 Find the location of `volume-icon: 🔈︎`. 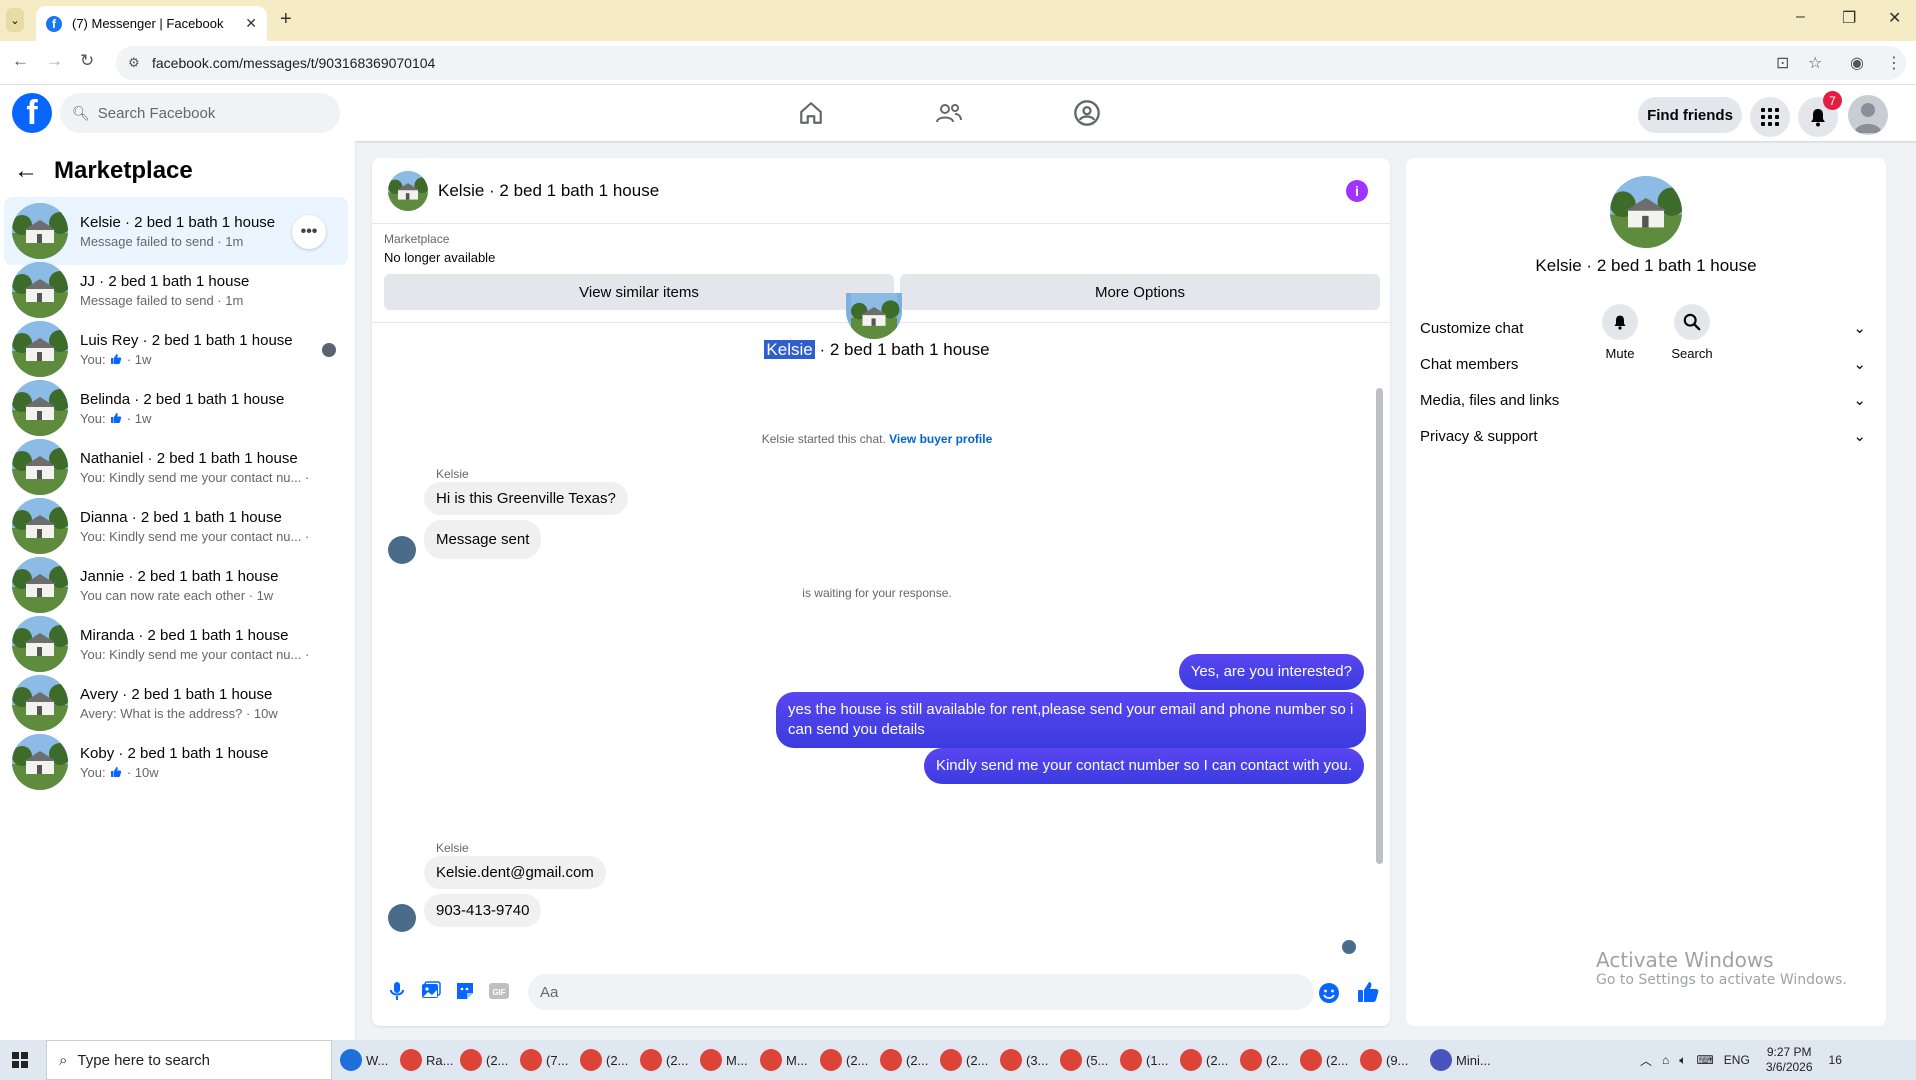

volume-icon: 🔈︎ is located at coordinates (1682, 1060).